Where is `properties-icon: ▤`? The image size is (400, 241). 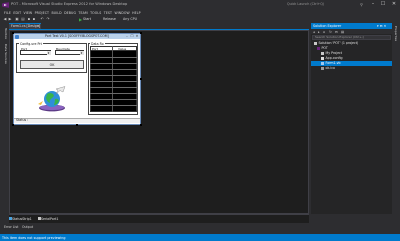 properties-icon: ▤ is located at coordinates (342, 32).